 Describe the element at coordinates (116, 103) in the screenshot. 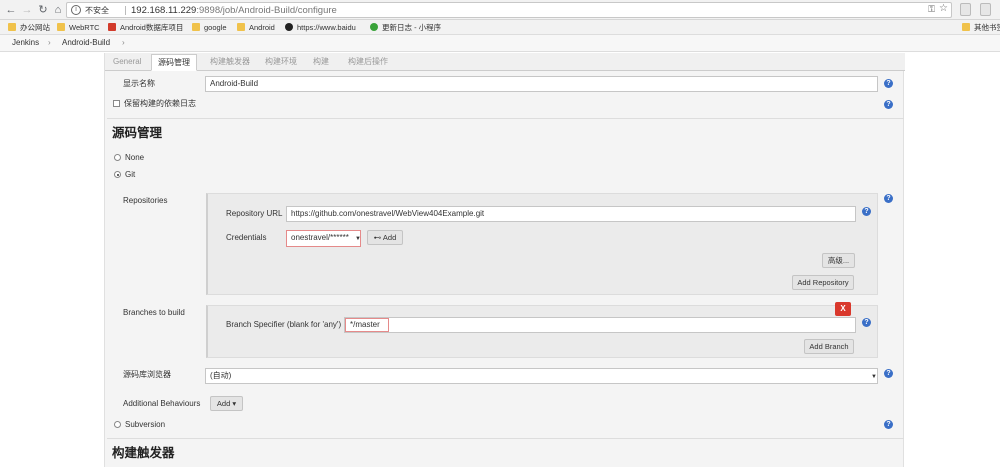

I see `keep-deps-checkbox` at that location.